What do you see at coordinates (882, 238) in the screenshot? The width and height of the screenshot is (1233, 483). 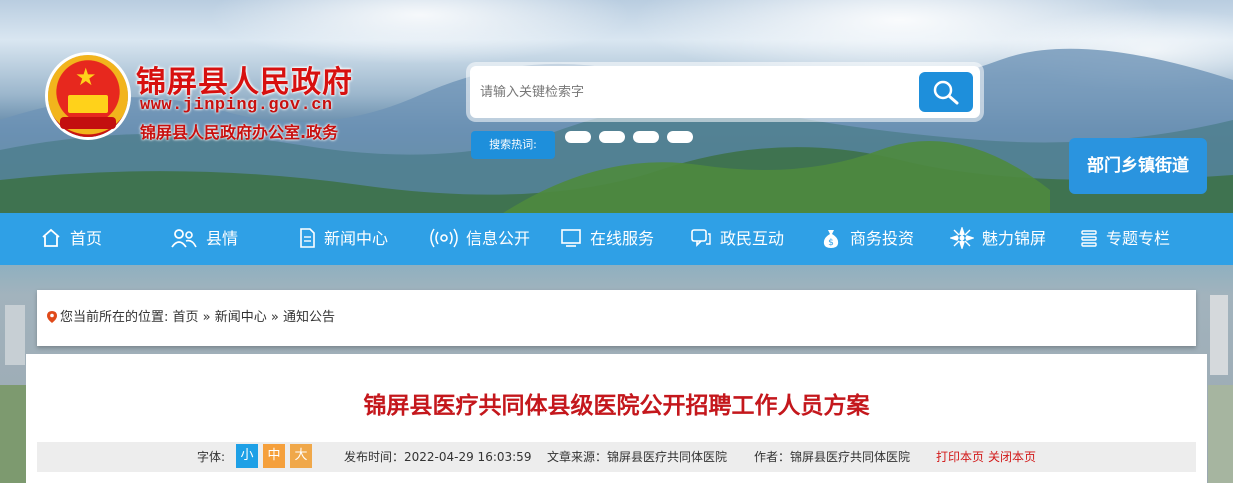 I see `nav-label: 商务投资` at bounding box center [882, 238].